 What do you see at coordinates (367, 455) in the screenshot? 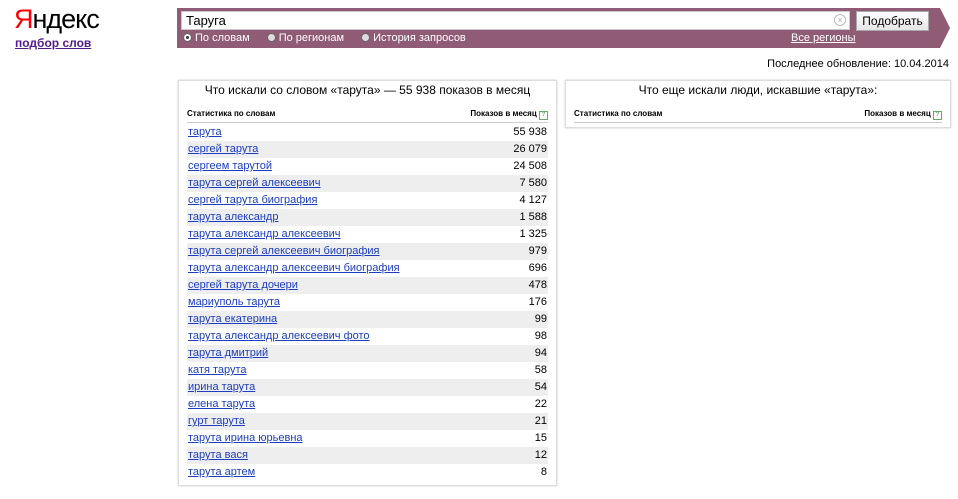
I see `table-row: тарута вася 12` at bounding box center [367, 455].